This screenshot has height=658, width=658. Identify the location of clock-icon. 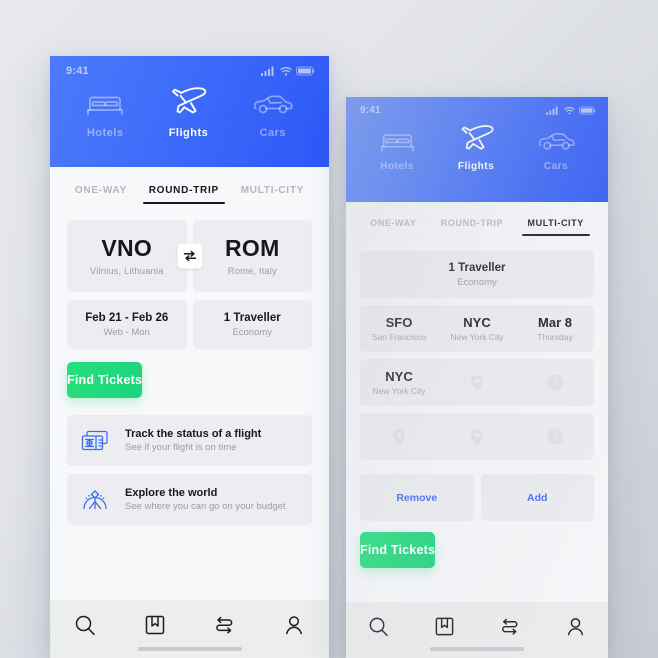
(555, 382).